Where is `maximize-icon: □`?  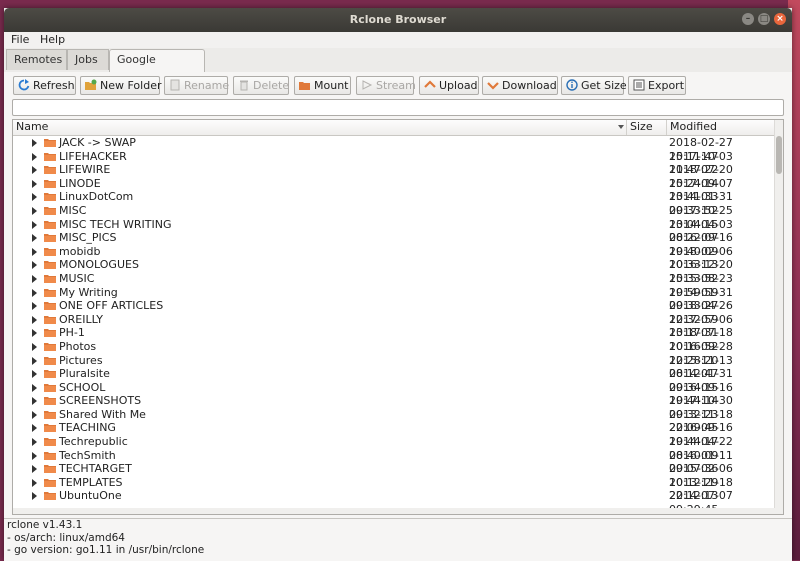 maximize-icon: □ is located at coordinates (764, 19).